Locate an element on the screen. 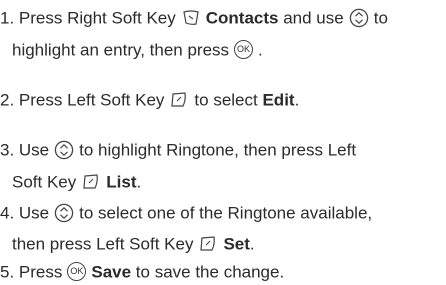 This screenshot has height=285, width=446. step-number: 2. is located at coordinates (9, 100).